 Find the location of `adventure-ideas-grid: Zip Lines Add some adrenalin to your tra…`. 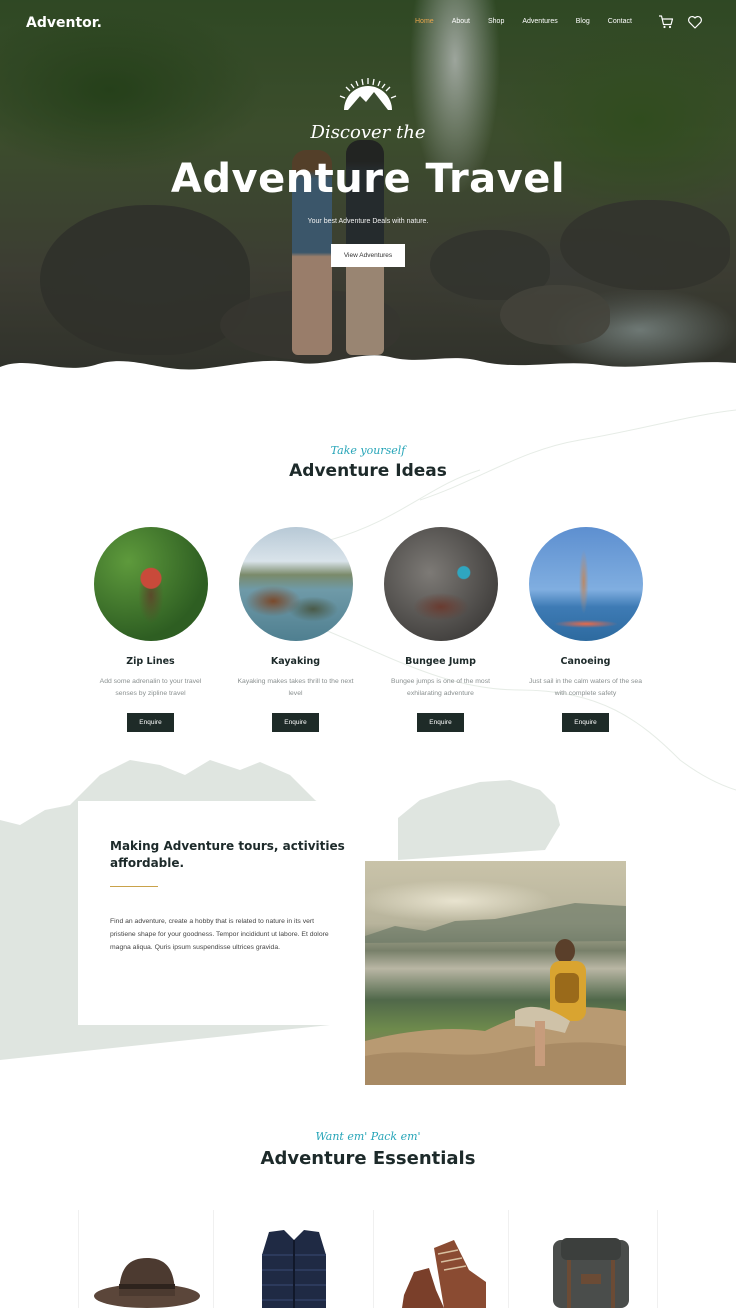

adventure-ideas-grid: Zip Lines Add some adrenalin to your tra… is located at coordinates (368, 632).